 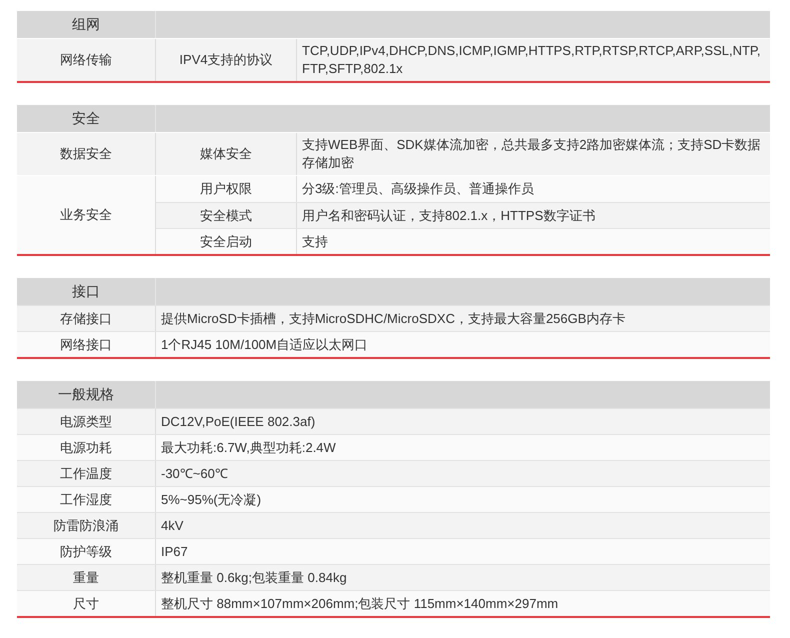 I want to click on table-cell: 尺寸, so click(x=86, y=603).